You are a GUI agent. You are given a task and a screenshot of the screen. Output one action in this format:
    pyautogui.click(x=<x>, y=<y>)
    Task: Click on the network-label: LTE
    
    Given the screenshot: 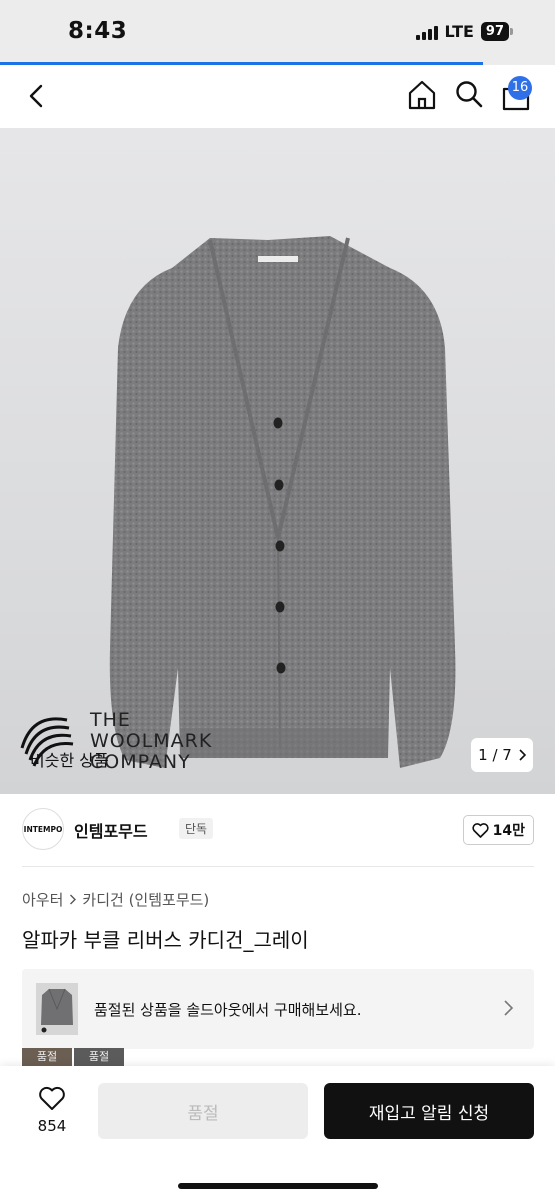 What is the action you would take?
    pyautogui.click(x=459, y=31)
    